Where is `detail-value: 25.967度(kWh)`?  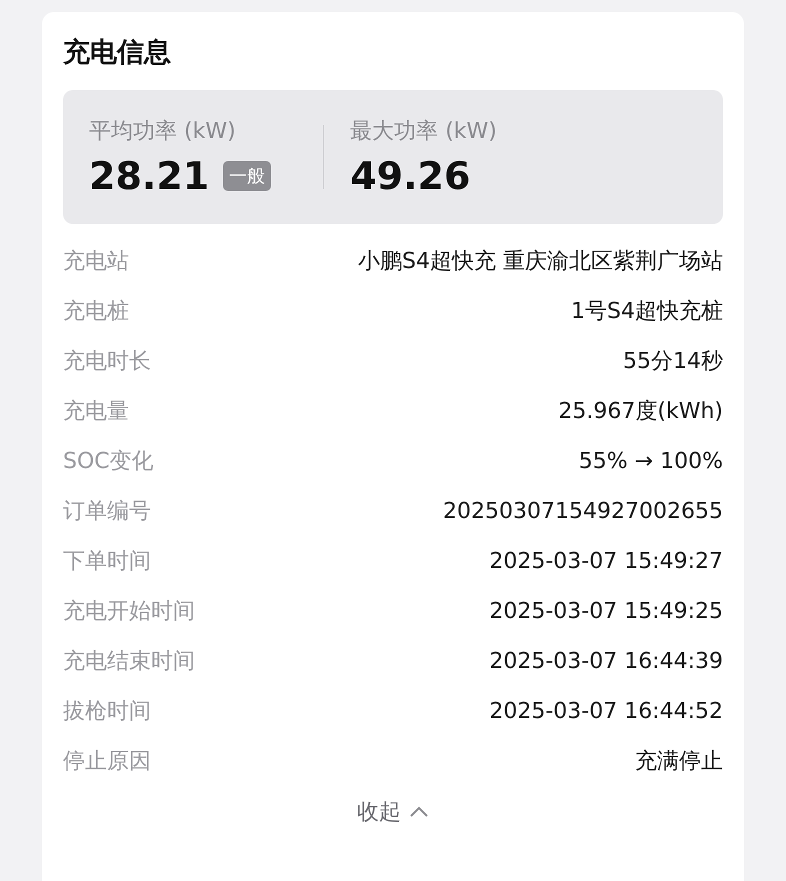 detail-value: 25.967度(kWh) is located at coordinates (640, 412).